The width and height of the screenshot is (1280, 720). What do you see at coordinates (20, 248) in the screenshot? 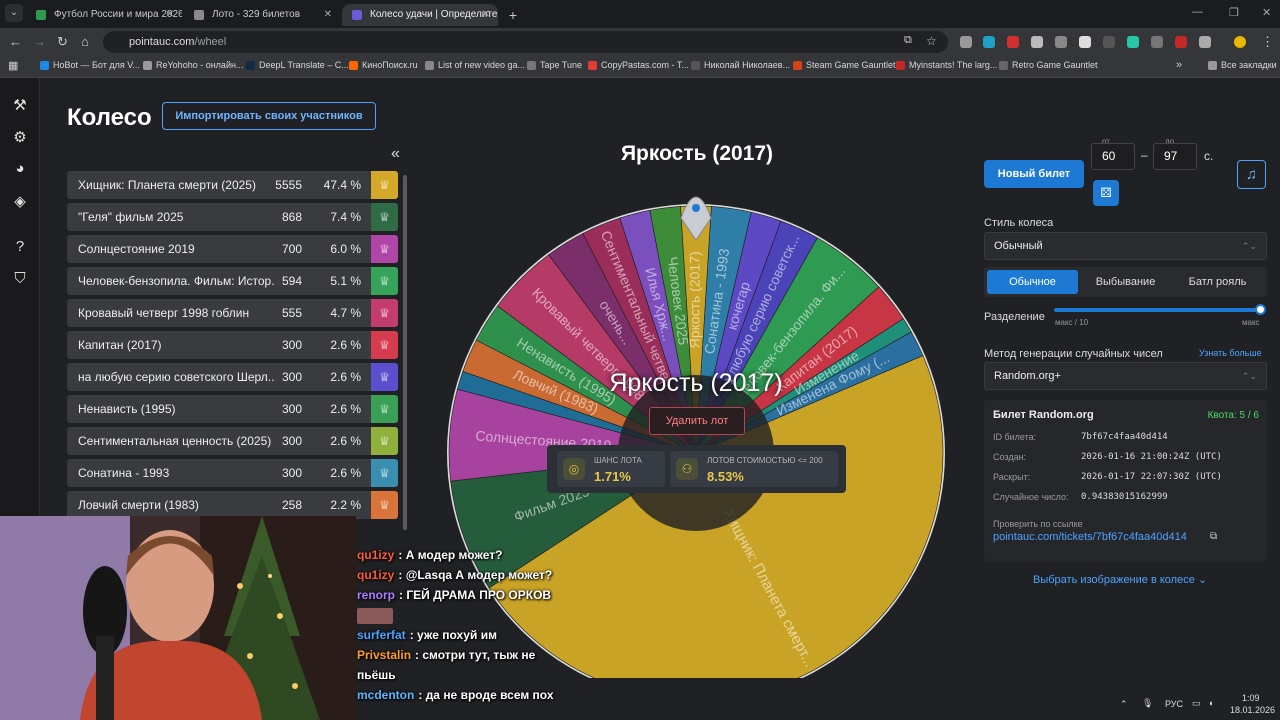
I see `help-icon: ?` at bounding box center [20, 248].